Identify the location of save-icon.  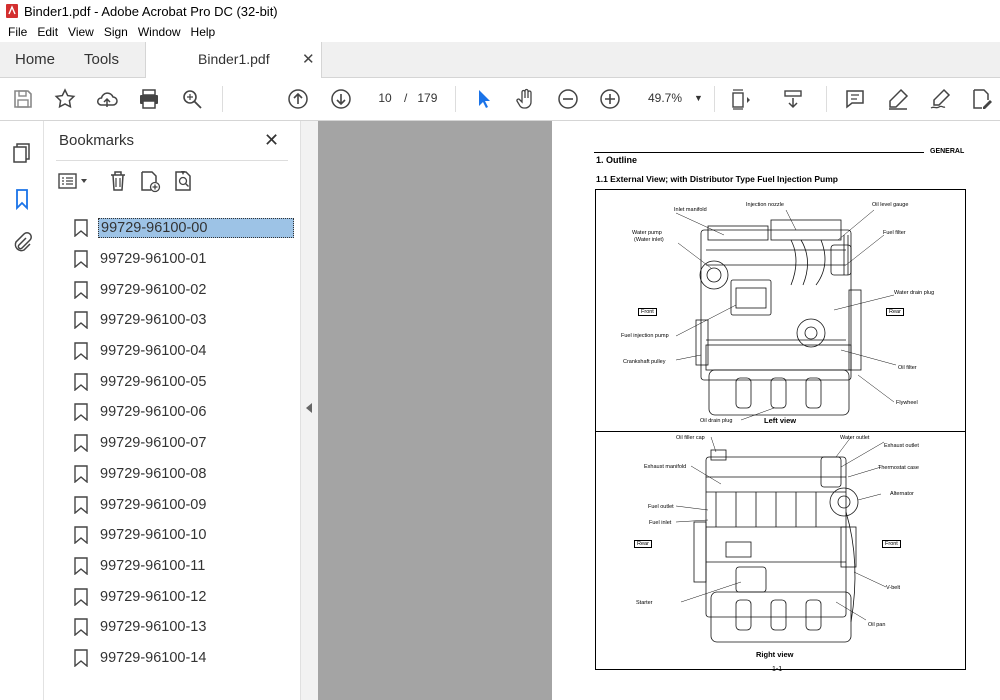
(23, 99).